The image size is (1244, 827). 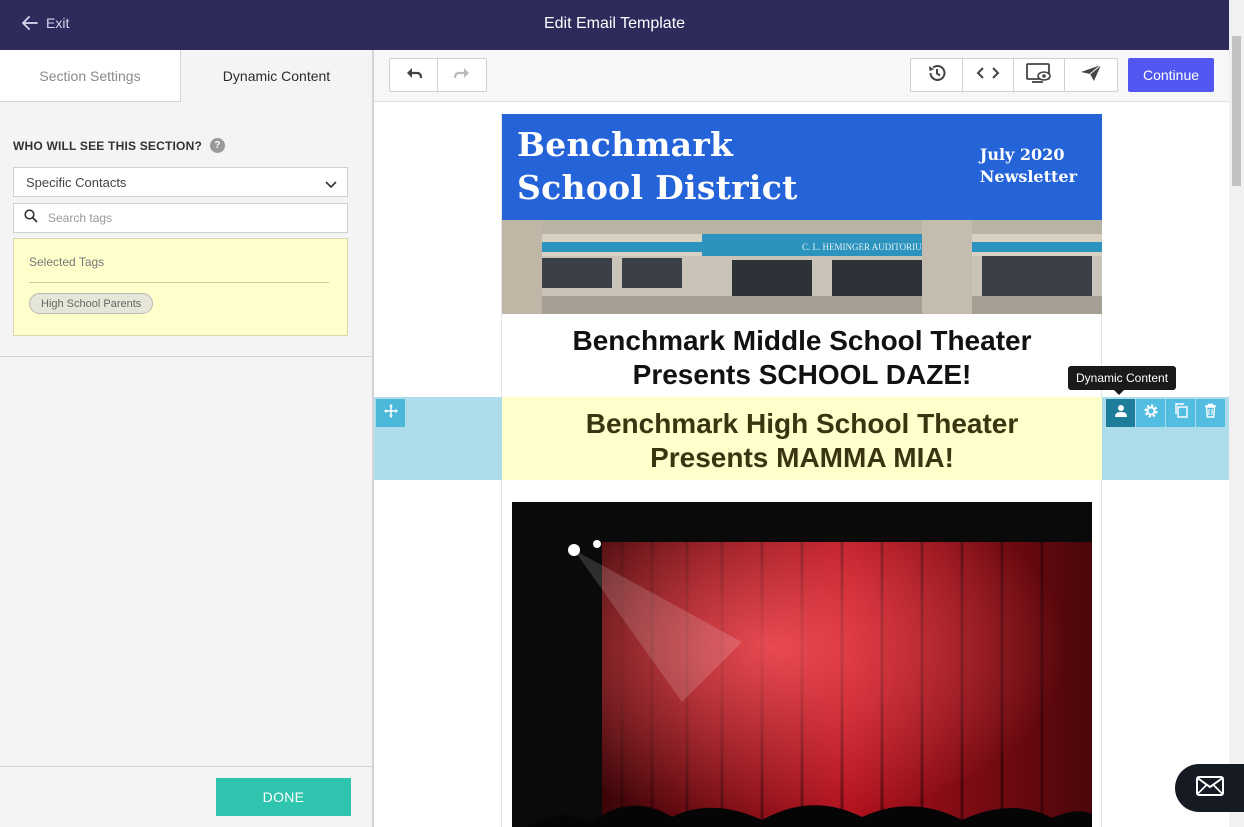 What do you see at coordinates (91, 303) in the screenshot?
I see `tag-chip: High School Parents` at bounding box center [91, 303].